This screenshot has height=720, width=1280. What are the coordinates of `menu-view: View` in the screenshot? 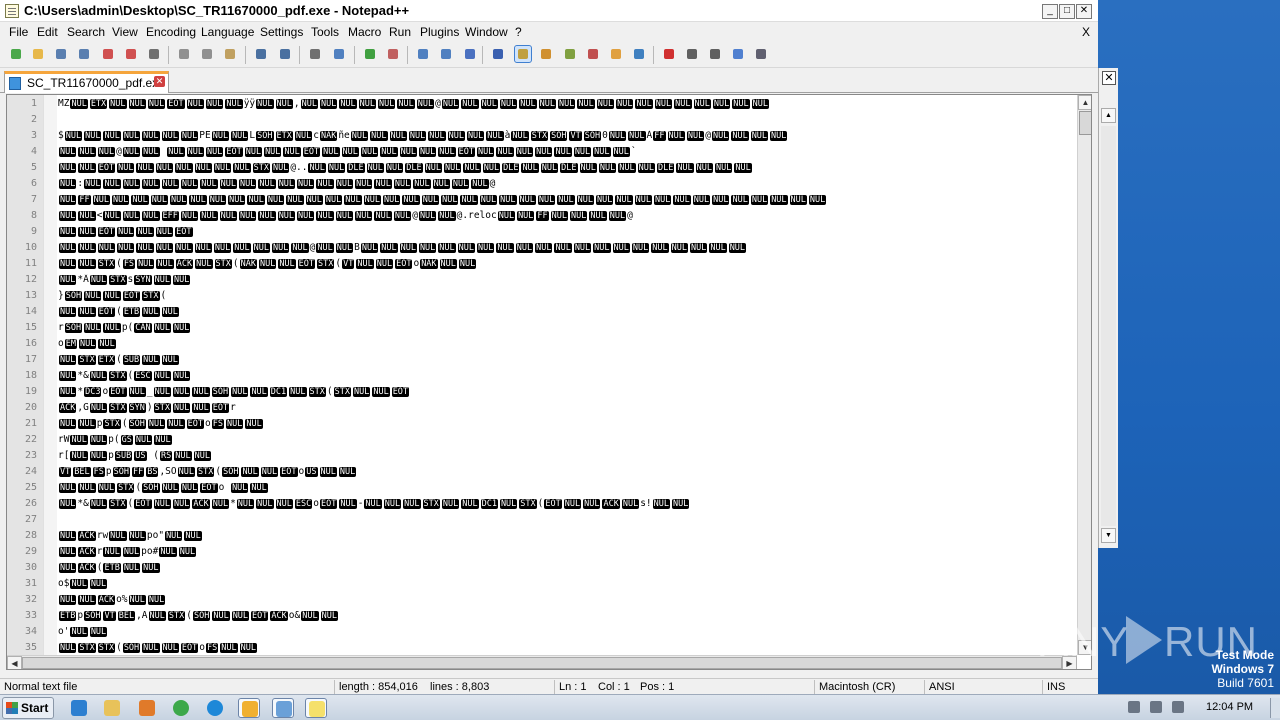 It's located at (125, 32).